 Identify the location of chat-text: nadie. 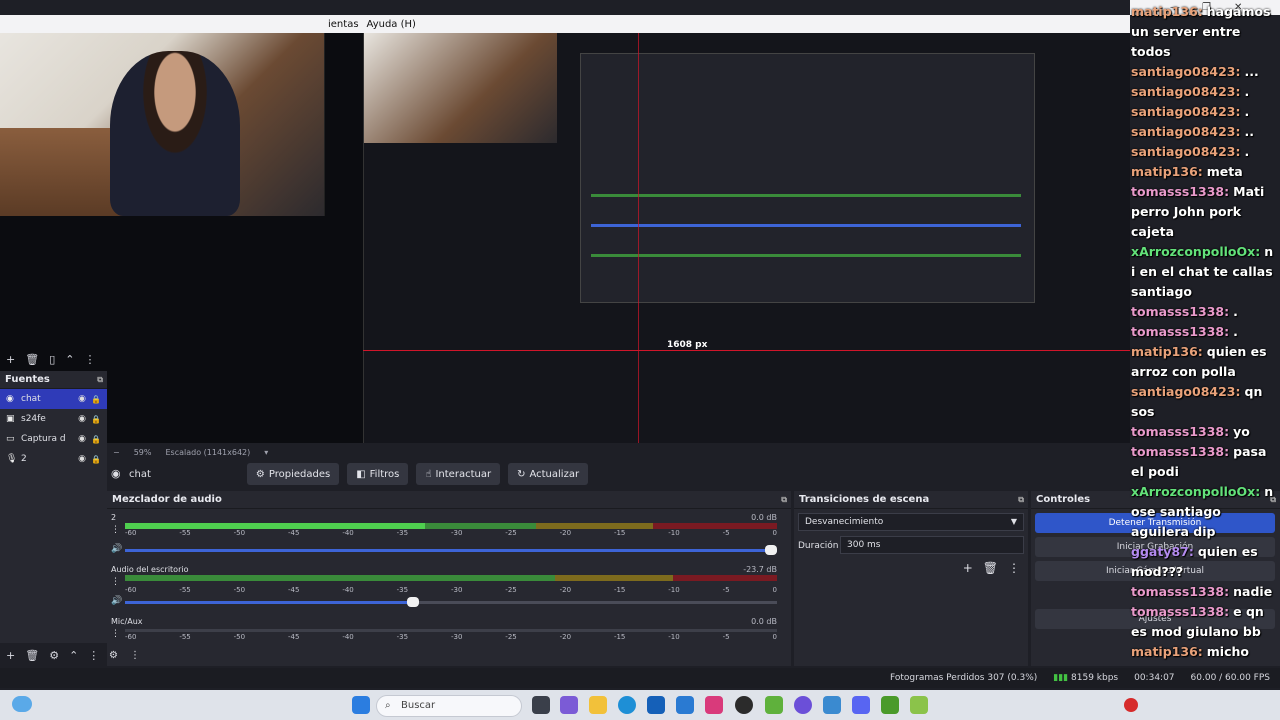
(1253, 591).